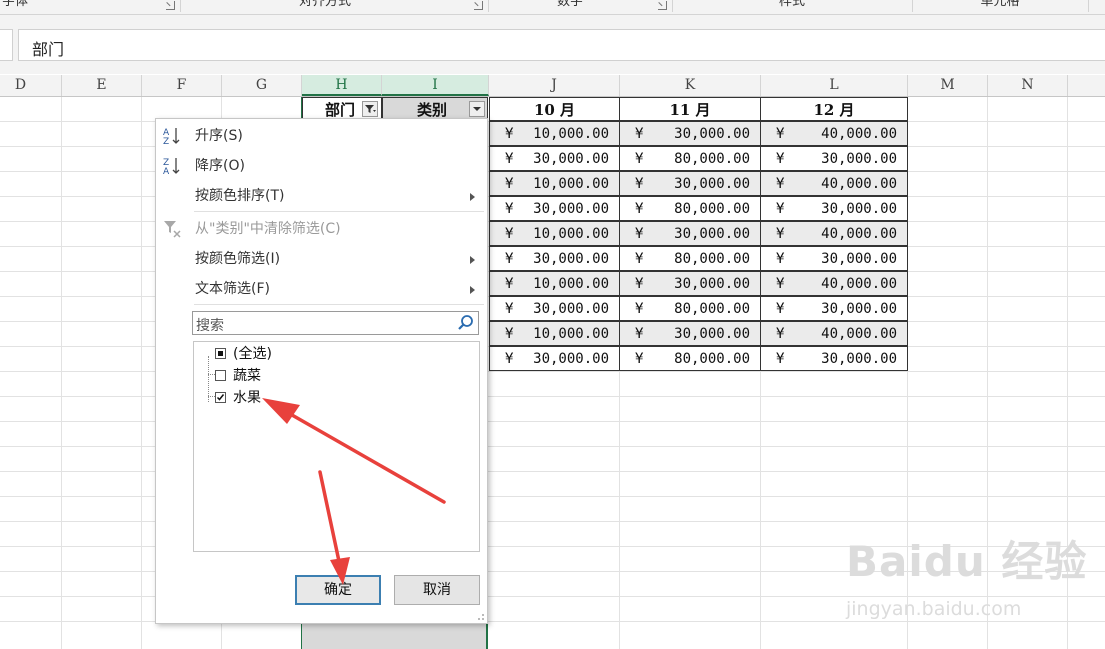  What do you see at coordinates (334, 527) in the screenshot?
I see `arrow-to-ok-icon` at bounding box center [334, 527].